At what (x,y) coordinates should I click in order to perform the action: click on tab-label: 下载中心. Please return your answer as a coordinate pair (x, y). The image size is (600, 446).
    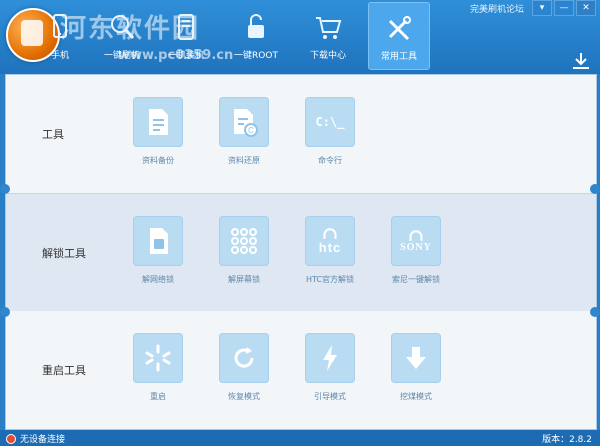
    Looking at the image, I should click on (327, 56).